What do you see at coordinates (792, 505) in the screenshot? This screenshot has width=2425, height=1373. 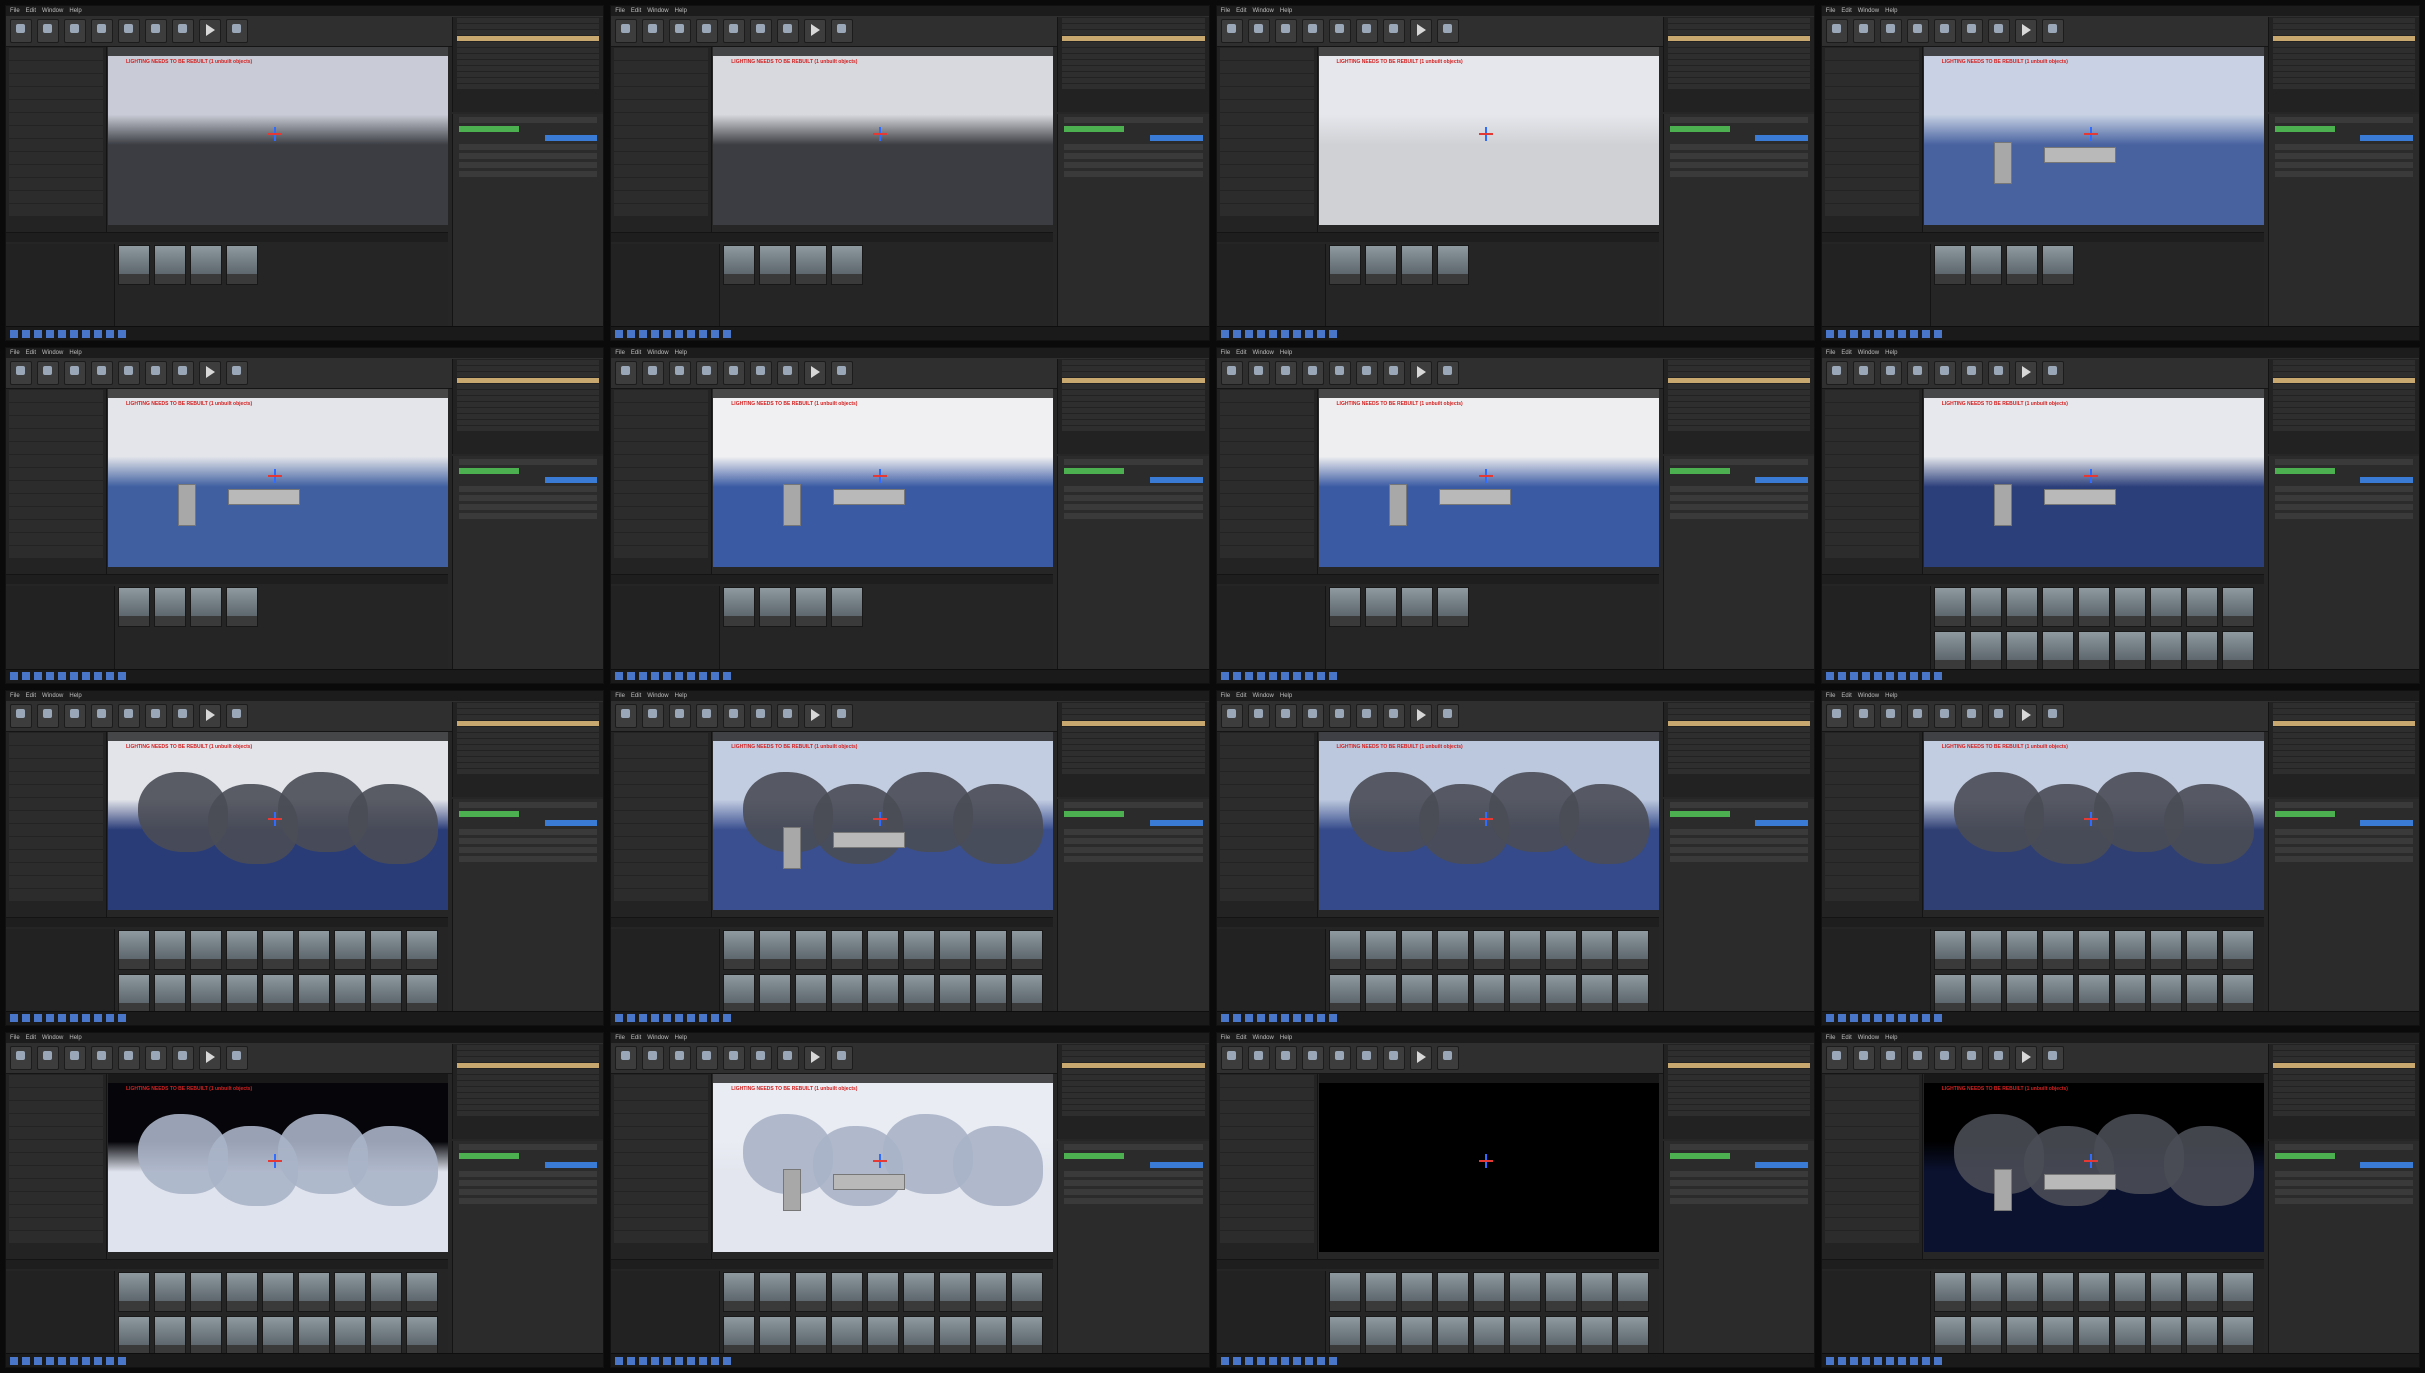 I see `stone-pillar-mesh` at bounding box center [792, 505].